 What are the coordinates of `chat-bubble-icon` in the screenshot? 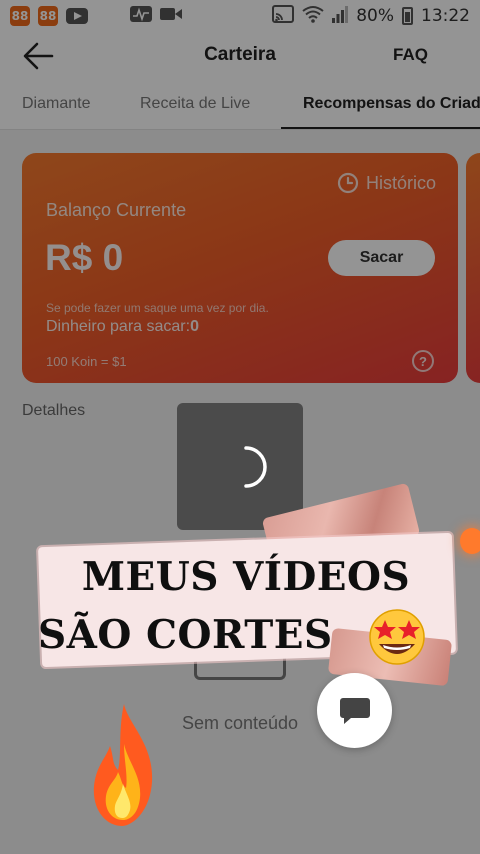 It's located at (354, 710).